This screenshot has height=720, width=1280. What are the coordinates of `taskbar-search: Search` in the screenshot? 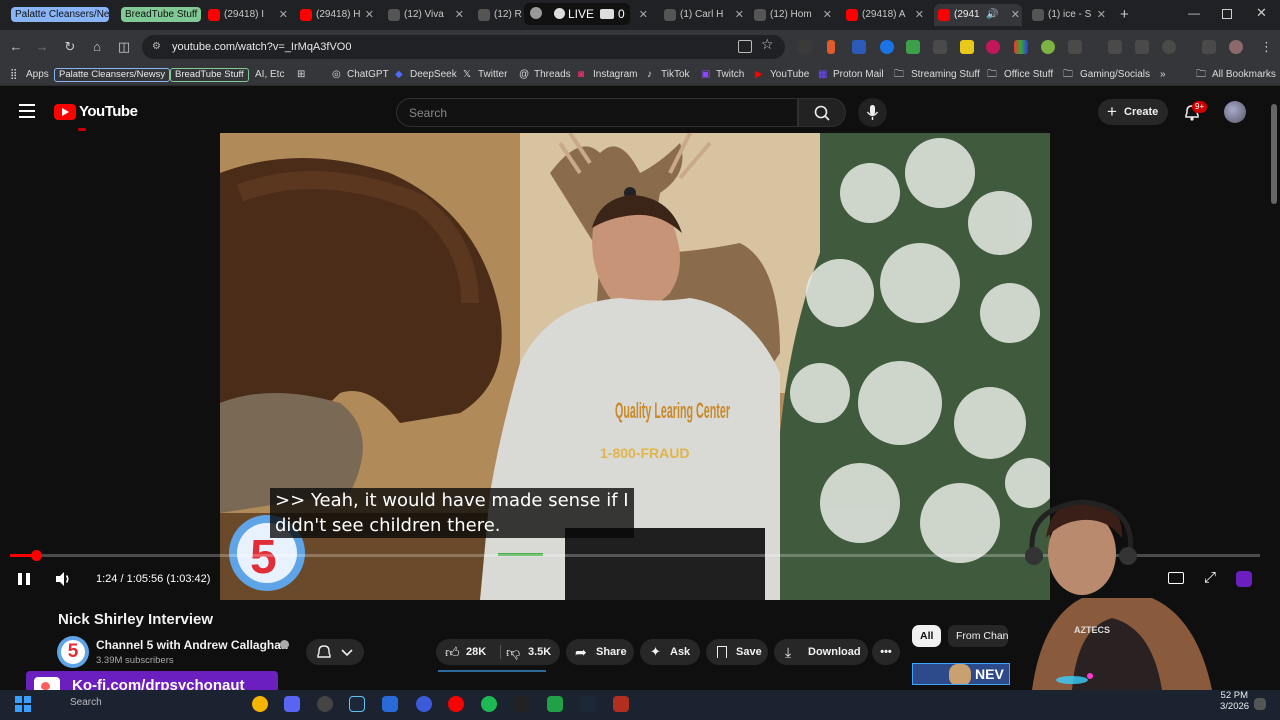 It's located at (86, 702).